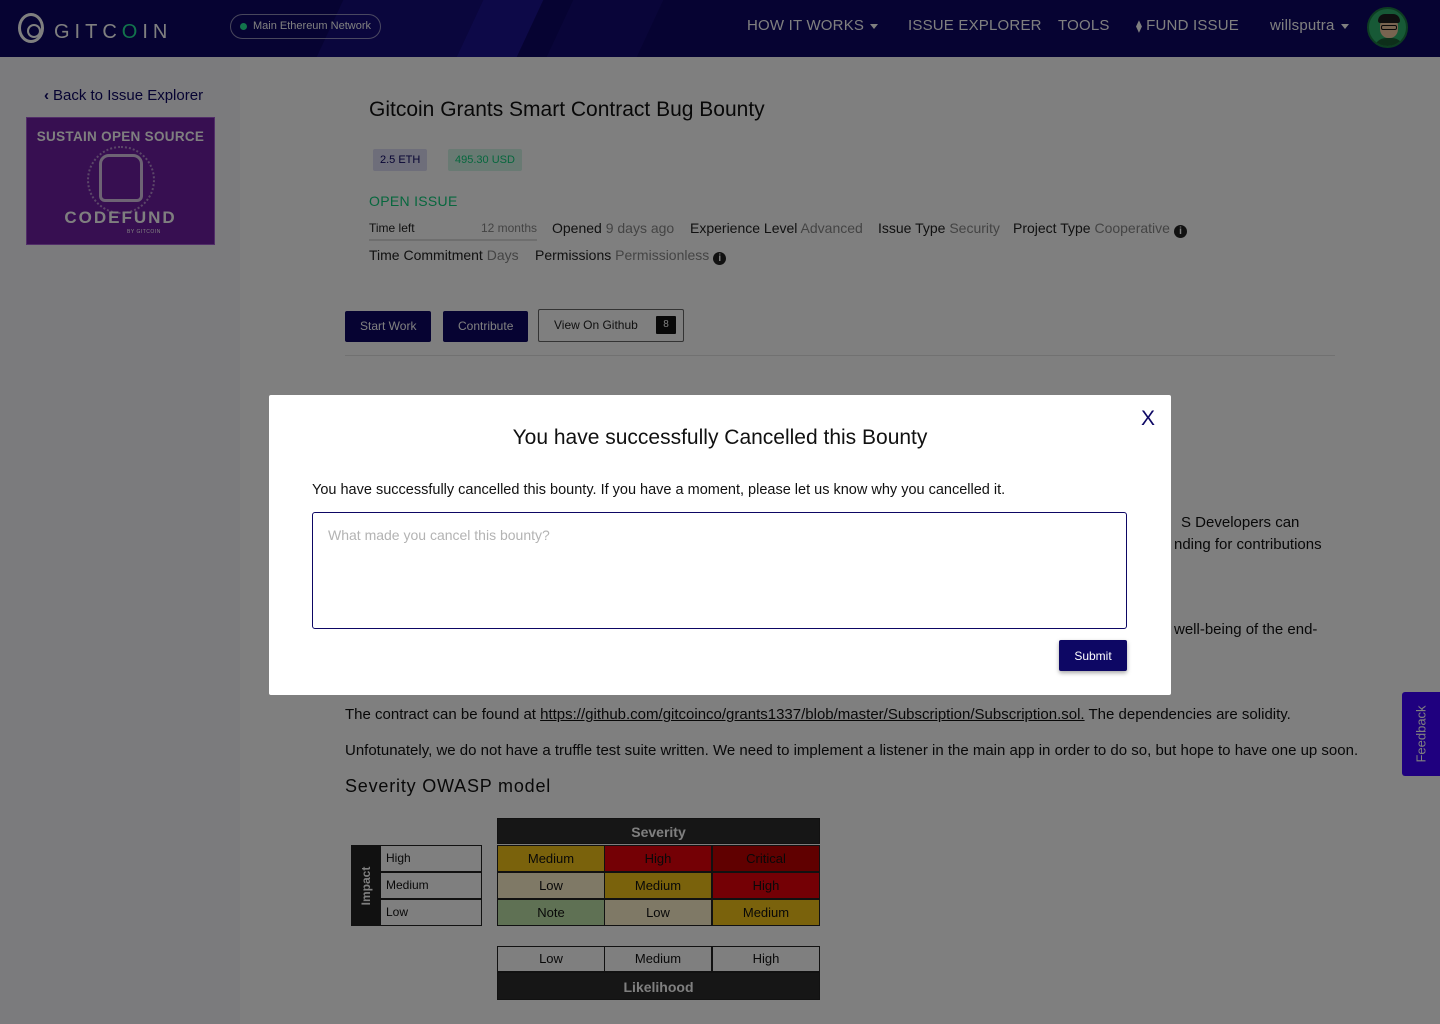 The width and height of the screenshot is (1440, 1024). What do you see at coordinates (719, 570) in the screenshot?
I see `cancel-reason-textarea` at bounding box center [719, 570].